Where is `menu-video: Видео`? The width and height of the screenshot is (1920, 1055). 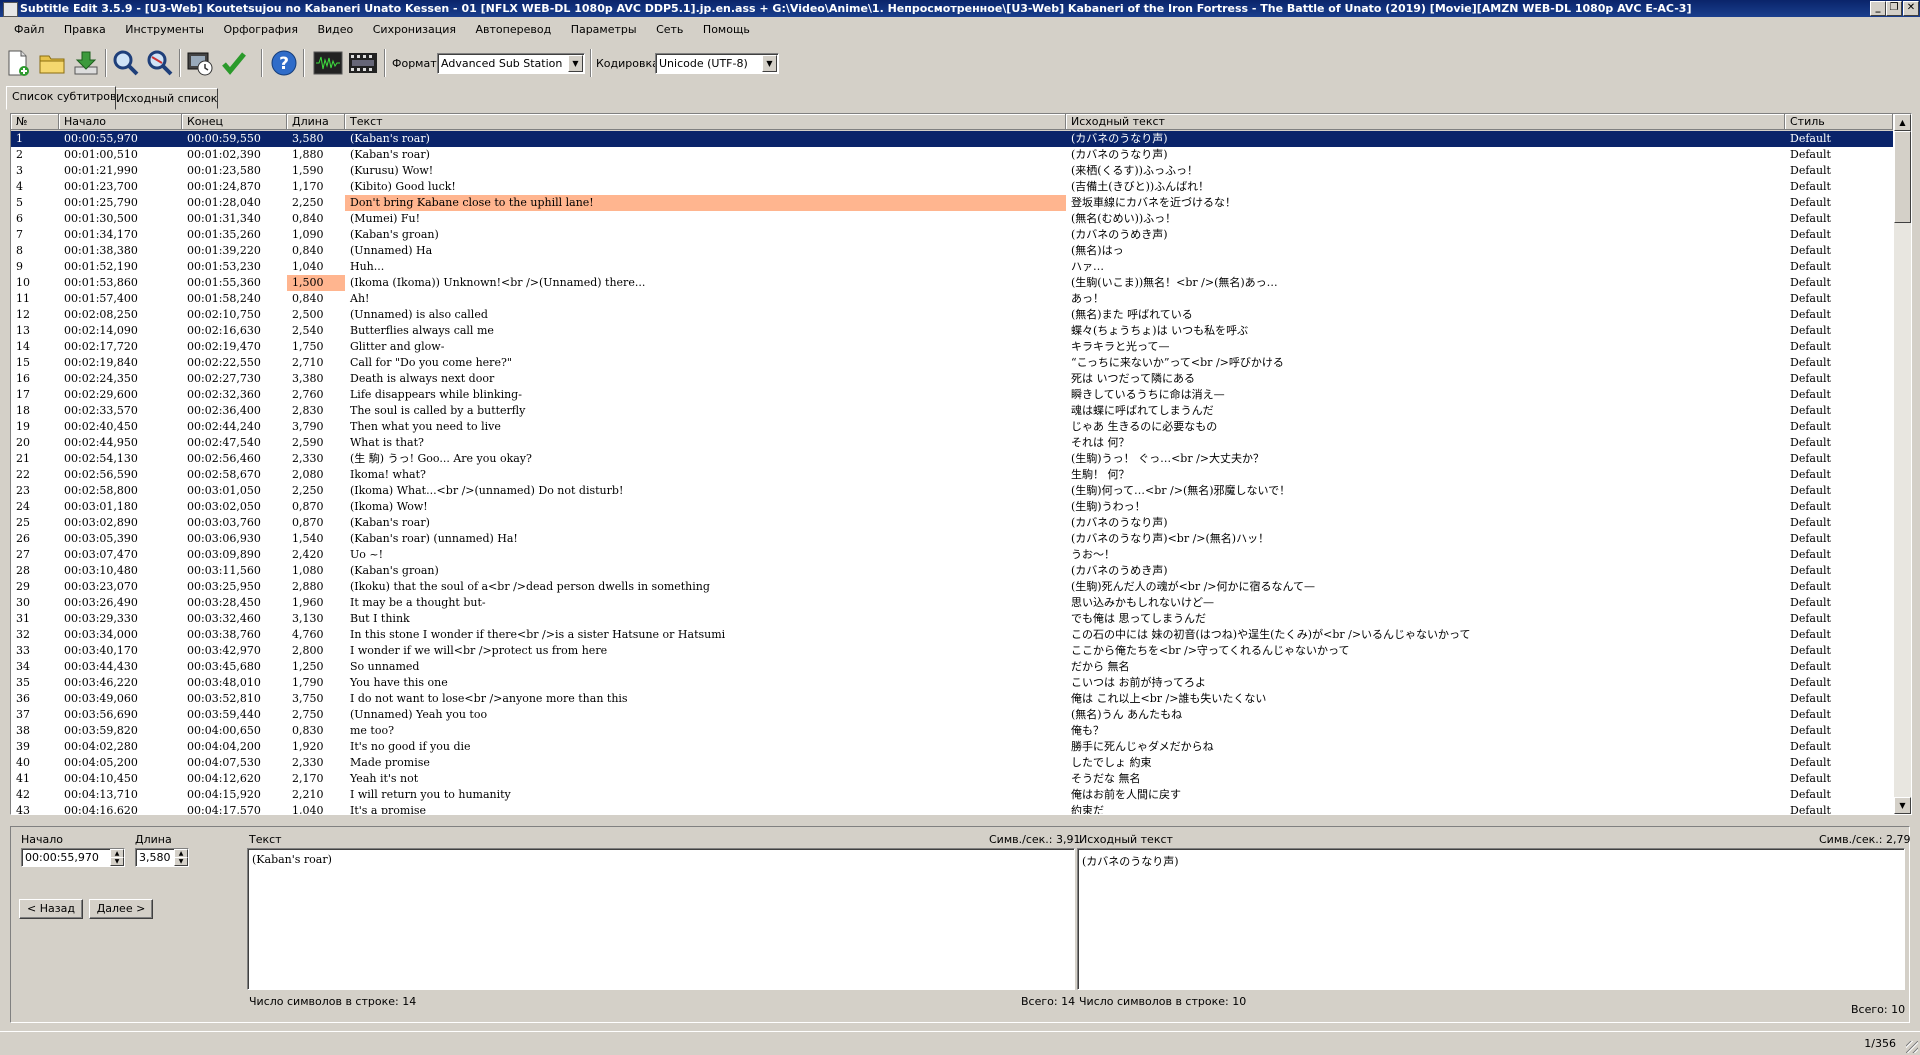 menu-video: Видео is located at coordinates (335, 30).